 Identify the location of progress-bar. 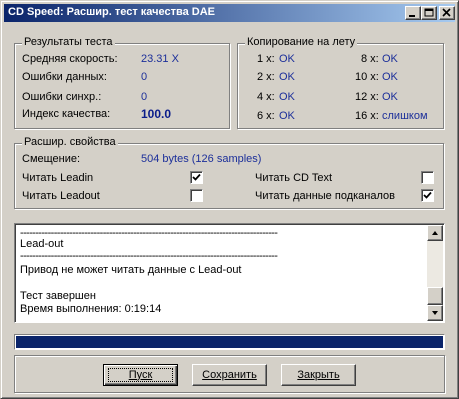
(229, 342).